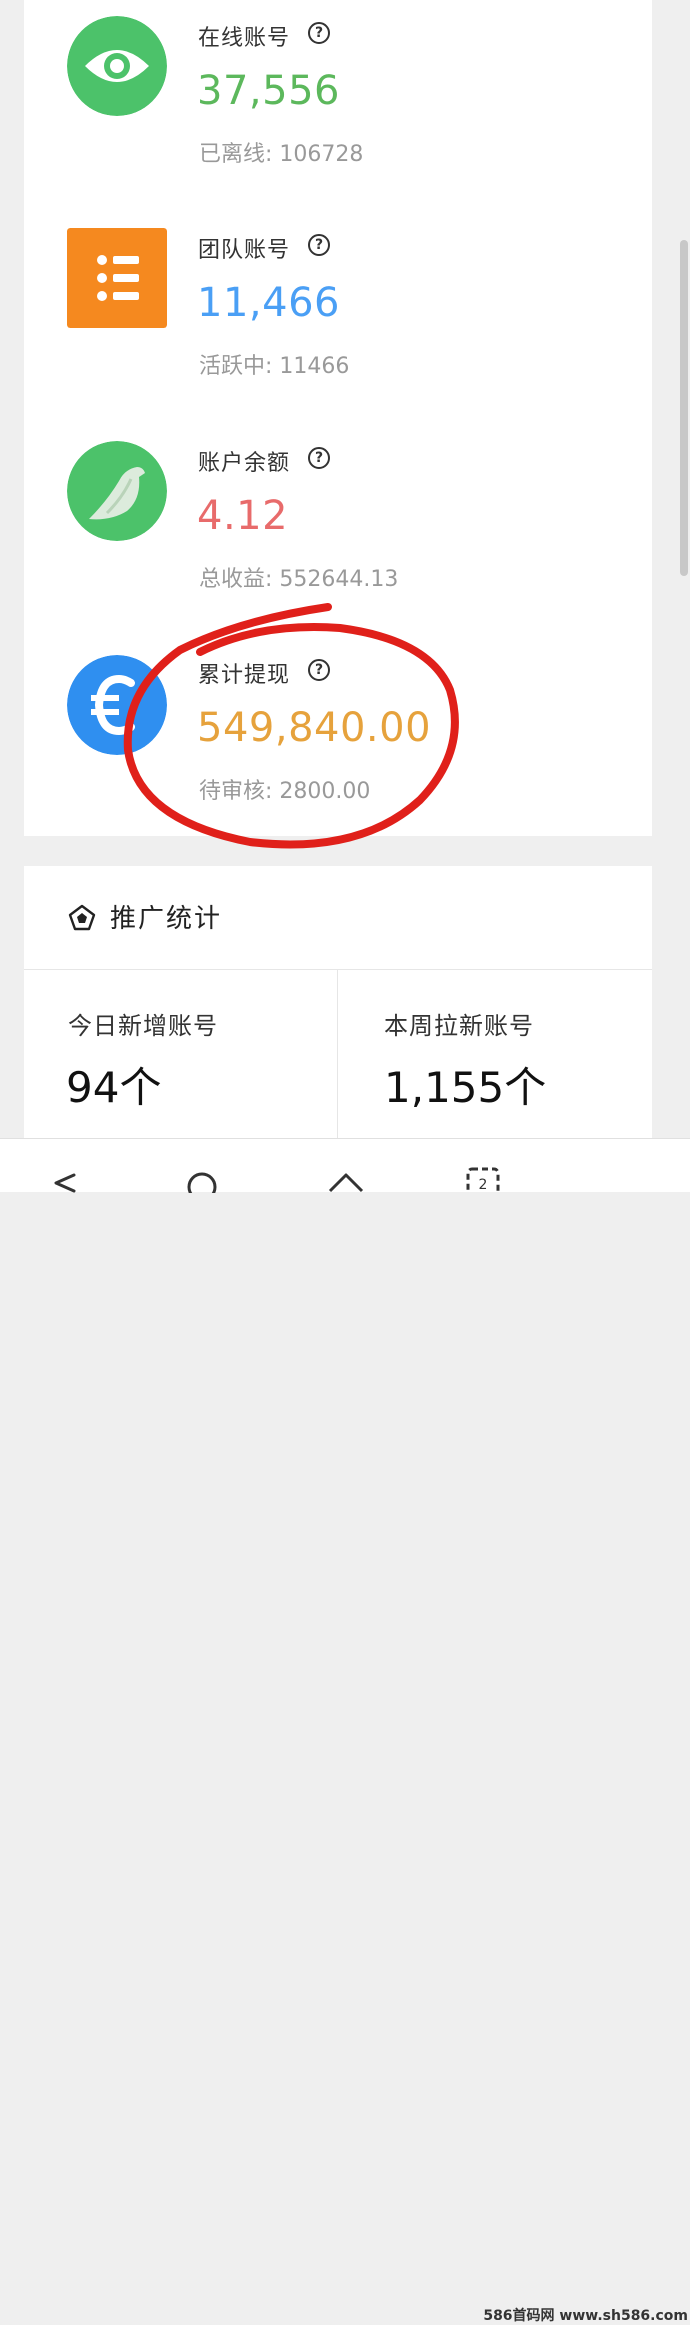 This screenshot has width=690, height=2325. Describe the element at coordinates (202, 1177) in the screenshot. I see `home-icon` at that location.